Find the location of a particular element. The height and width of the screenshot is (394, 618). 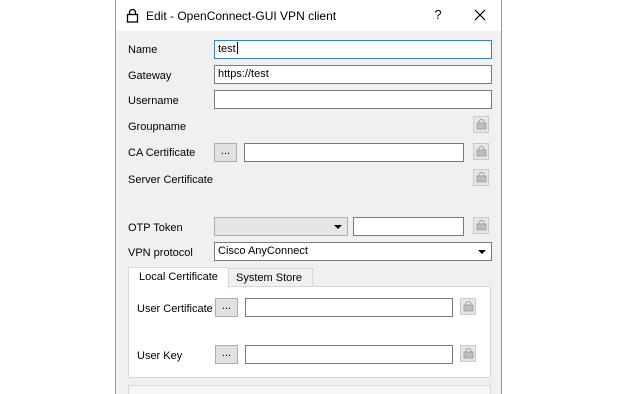

user-key-clear-button is located at coordinates (468, 353).